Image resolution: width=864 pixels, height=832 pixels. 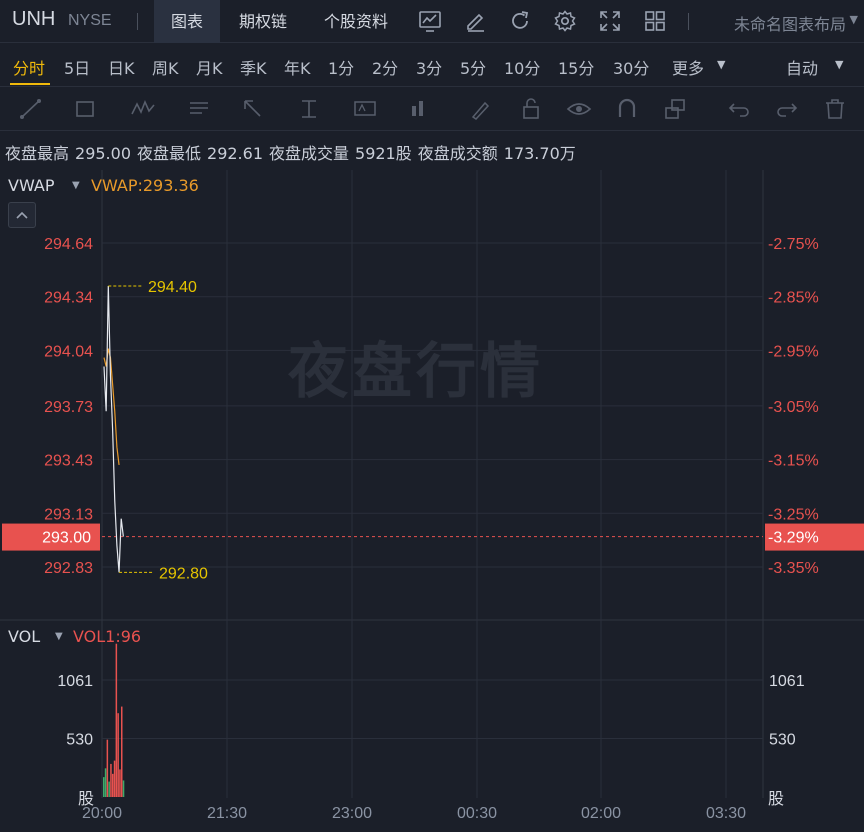 I want to click on x-axis-tick: 03:30, so click(x=726, y=813).